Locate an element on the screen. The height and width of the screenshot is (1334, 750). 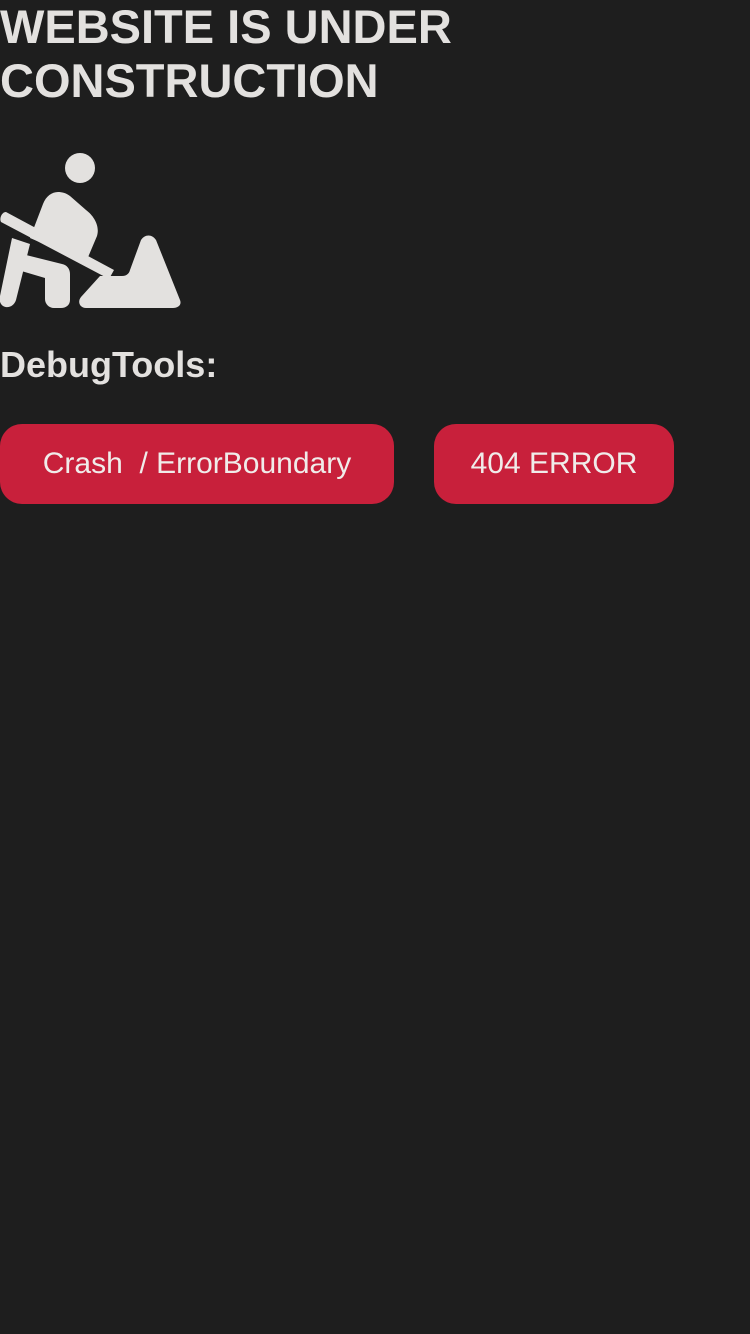
404-error-button: 404 ERROR is located at coordinates (554, 464).